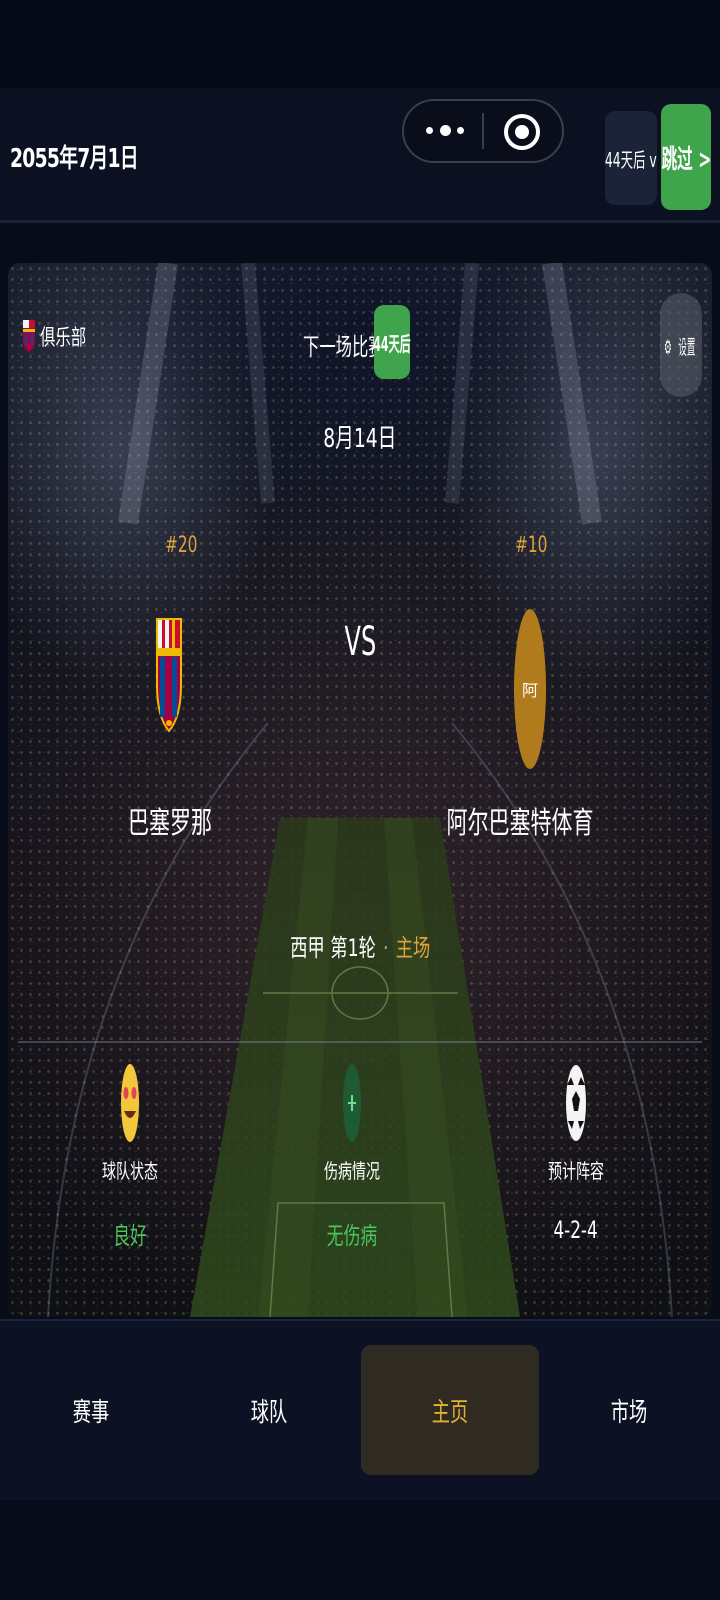  I want to click on team-form-stat: 球队状态 良好, so click(130, 1157).